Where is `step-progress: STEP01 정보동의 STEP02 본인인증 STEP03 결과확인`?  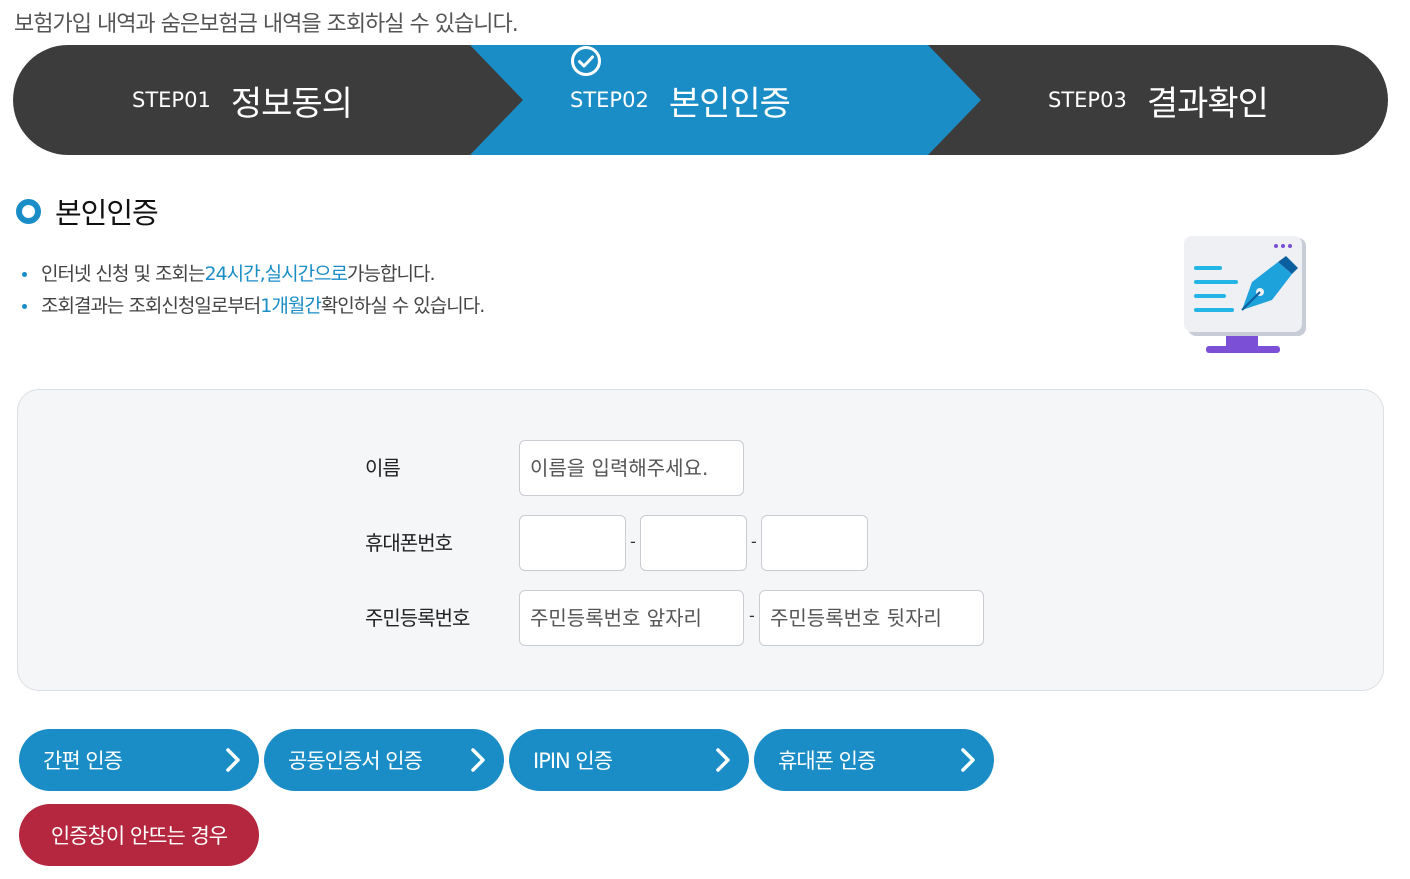
step-progress: STEP01 정보동의 STEP02 본인인증 STEP03 결과확인 is located at coordinates (700, 100).